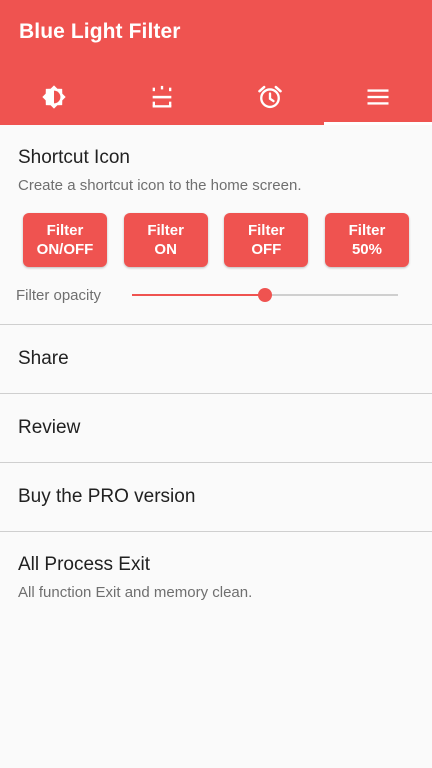 The width and height of the screenshot is (432, 768). I want to click on brightness-icon, so click(54, 97).